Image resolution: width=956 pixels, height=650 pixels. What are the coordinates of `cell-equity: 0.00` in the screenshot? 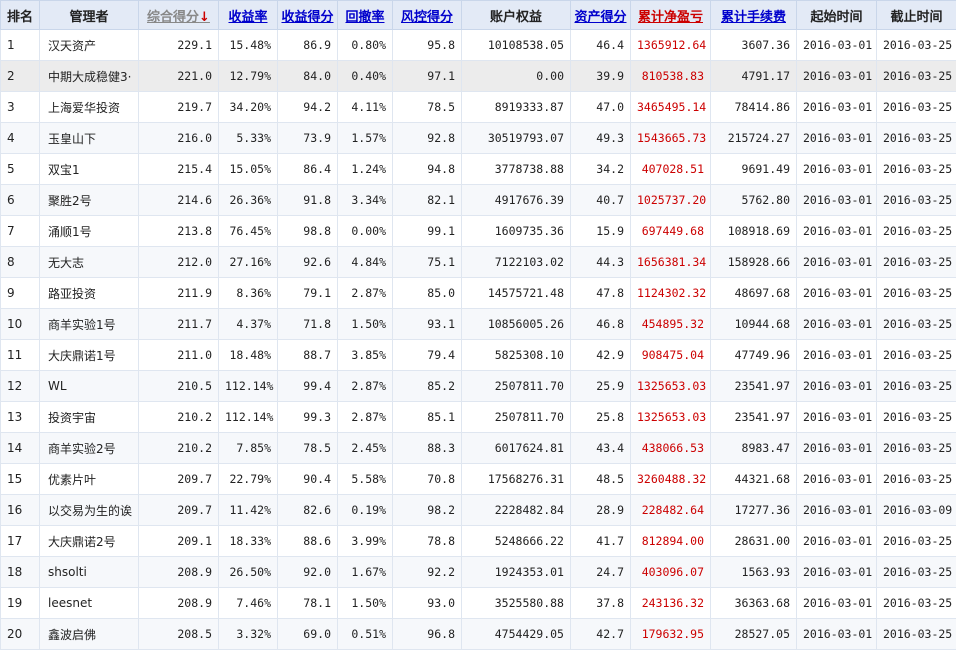 It's located at (516, 76).